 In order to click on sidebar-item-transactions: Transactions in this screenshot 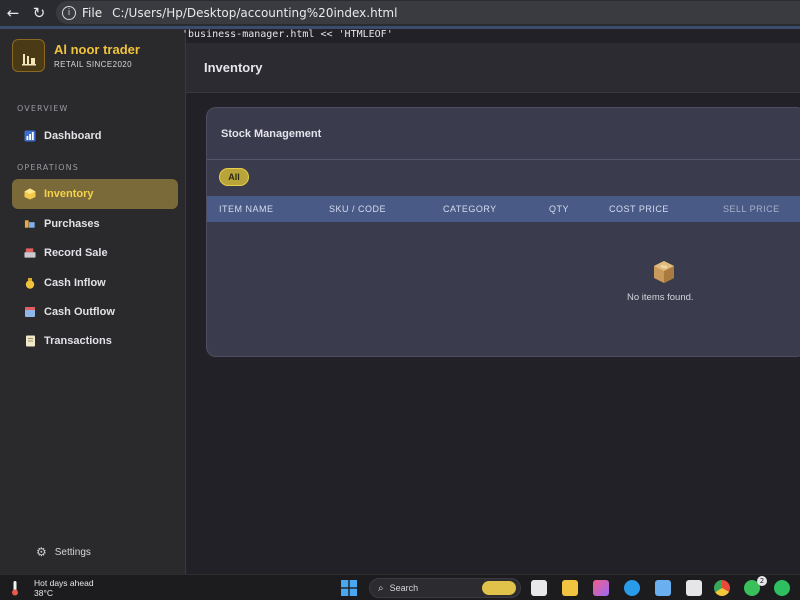, I will do `click(95, 341)`.